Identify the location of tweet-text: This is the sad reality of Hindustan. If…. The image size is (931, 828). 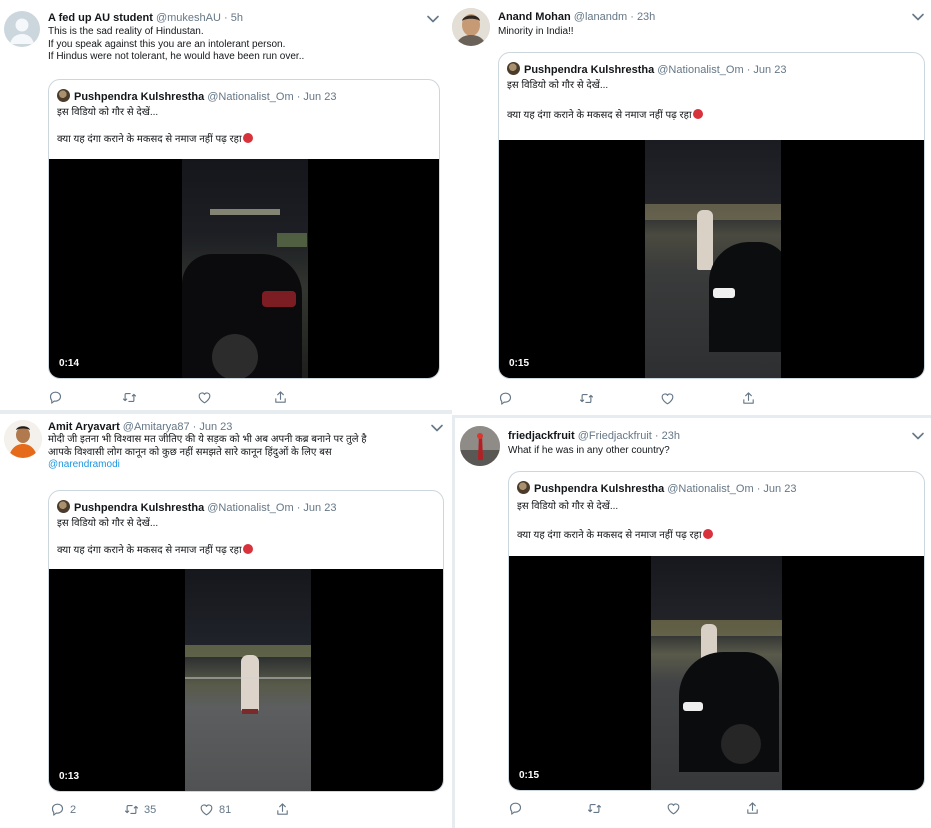
(176, 45).